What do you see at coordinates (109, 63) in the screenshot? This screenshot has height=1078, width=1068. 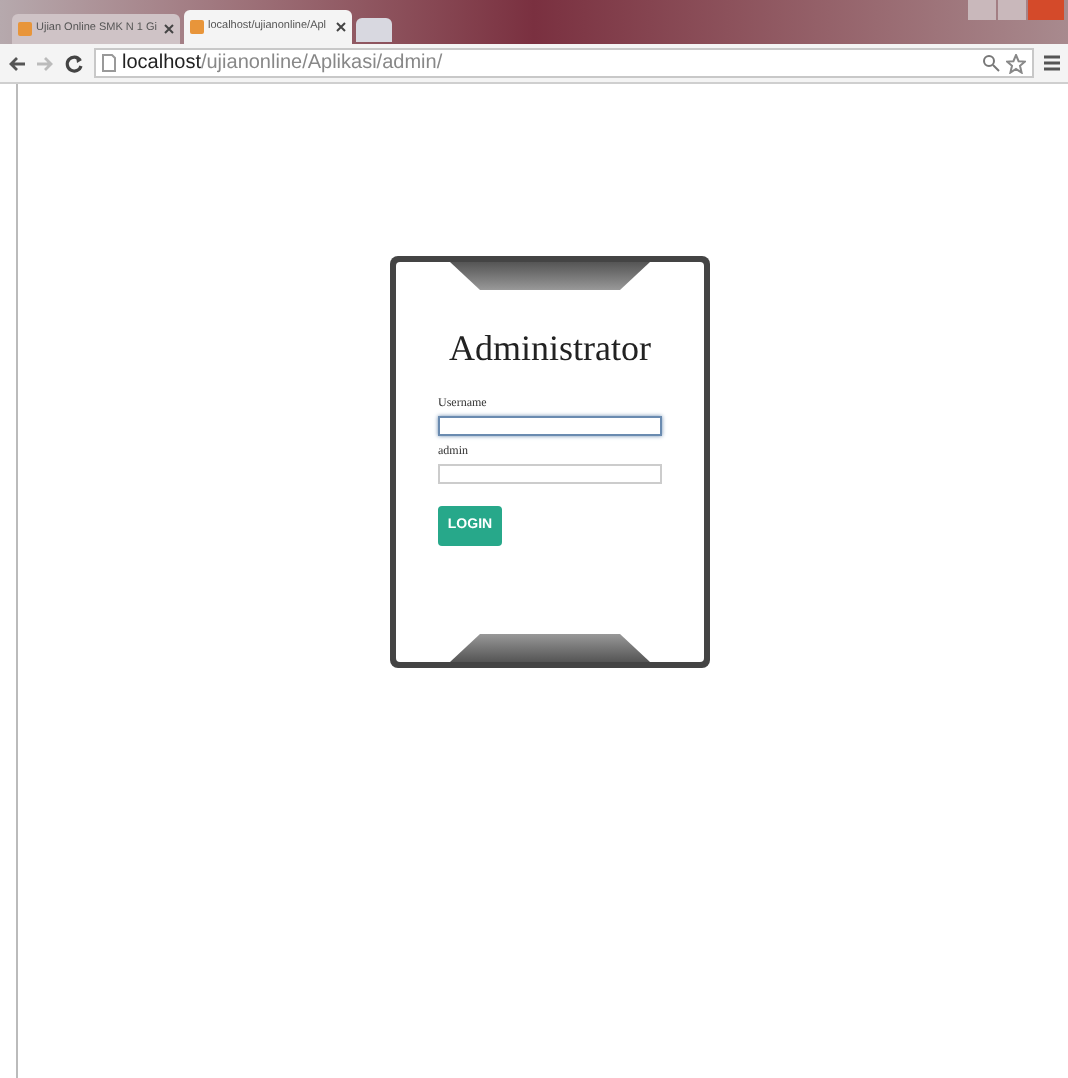 I see `page-icon` at bounding box center [109, 63].